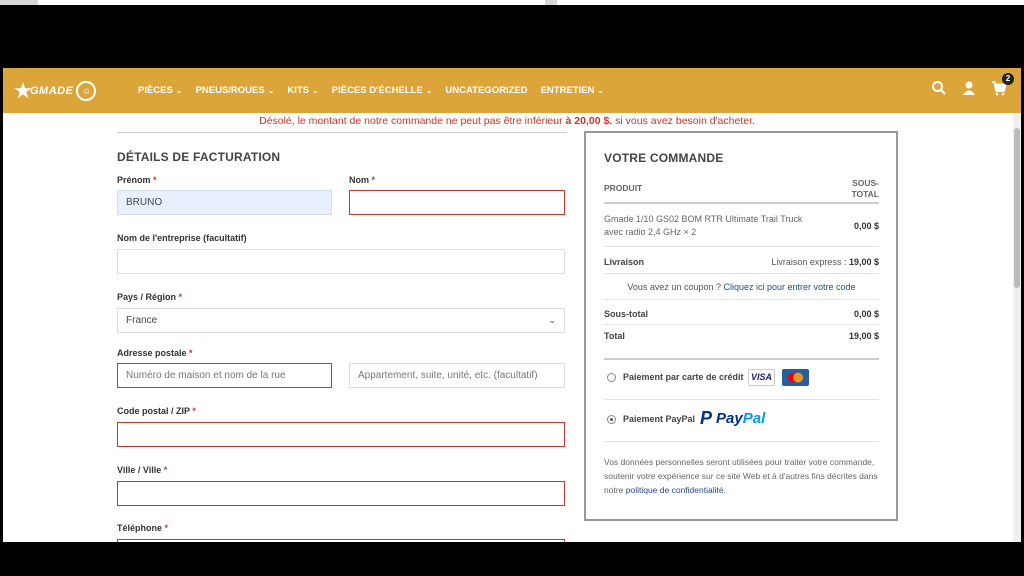 Image resolution: width=1024 pixels, height=576 pixels. Describe the element at coordinates (863, 336) in the screenshot. I see `total-value: 19,00 $` at that location.